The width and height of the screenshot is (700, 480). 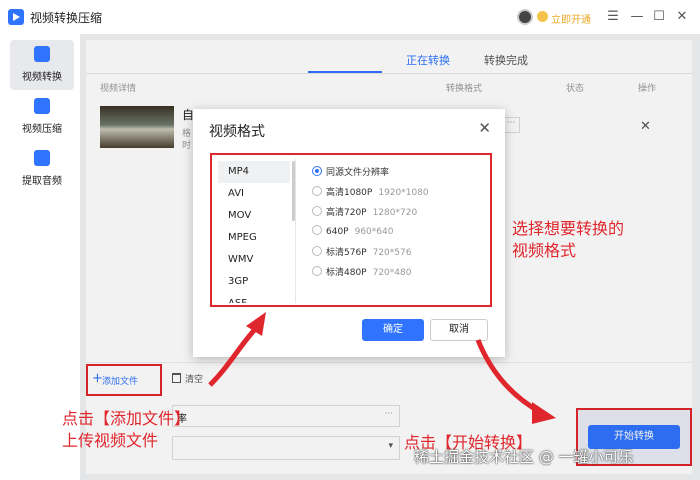 What do you see at coordinates (508, 377) in the screenshot?
I see `arrow-to-start` at bounding box center [508, 377].